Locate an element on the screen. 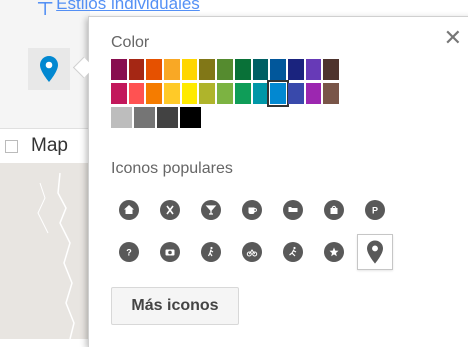  help-icon: ? is located at coordinates (129, 252).